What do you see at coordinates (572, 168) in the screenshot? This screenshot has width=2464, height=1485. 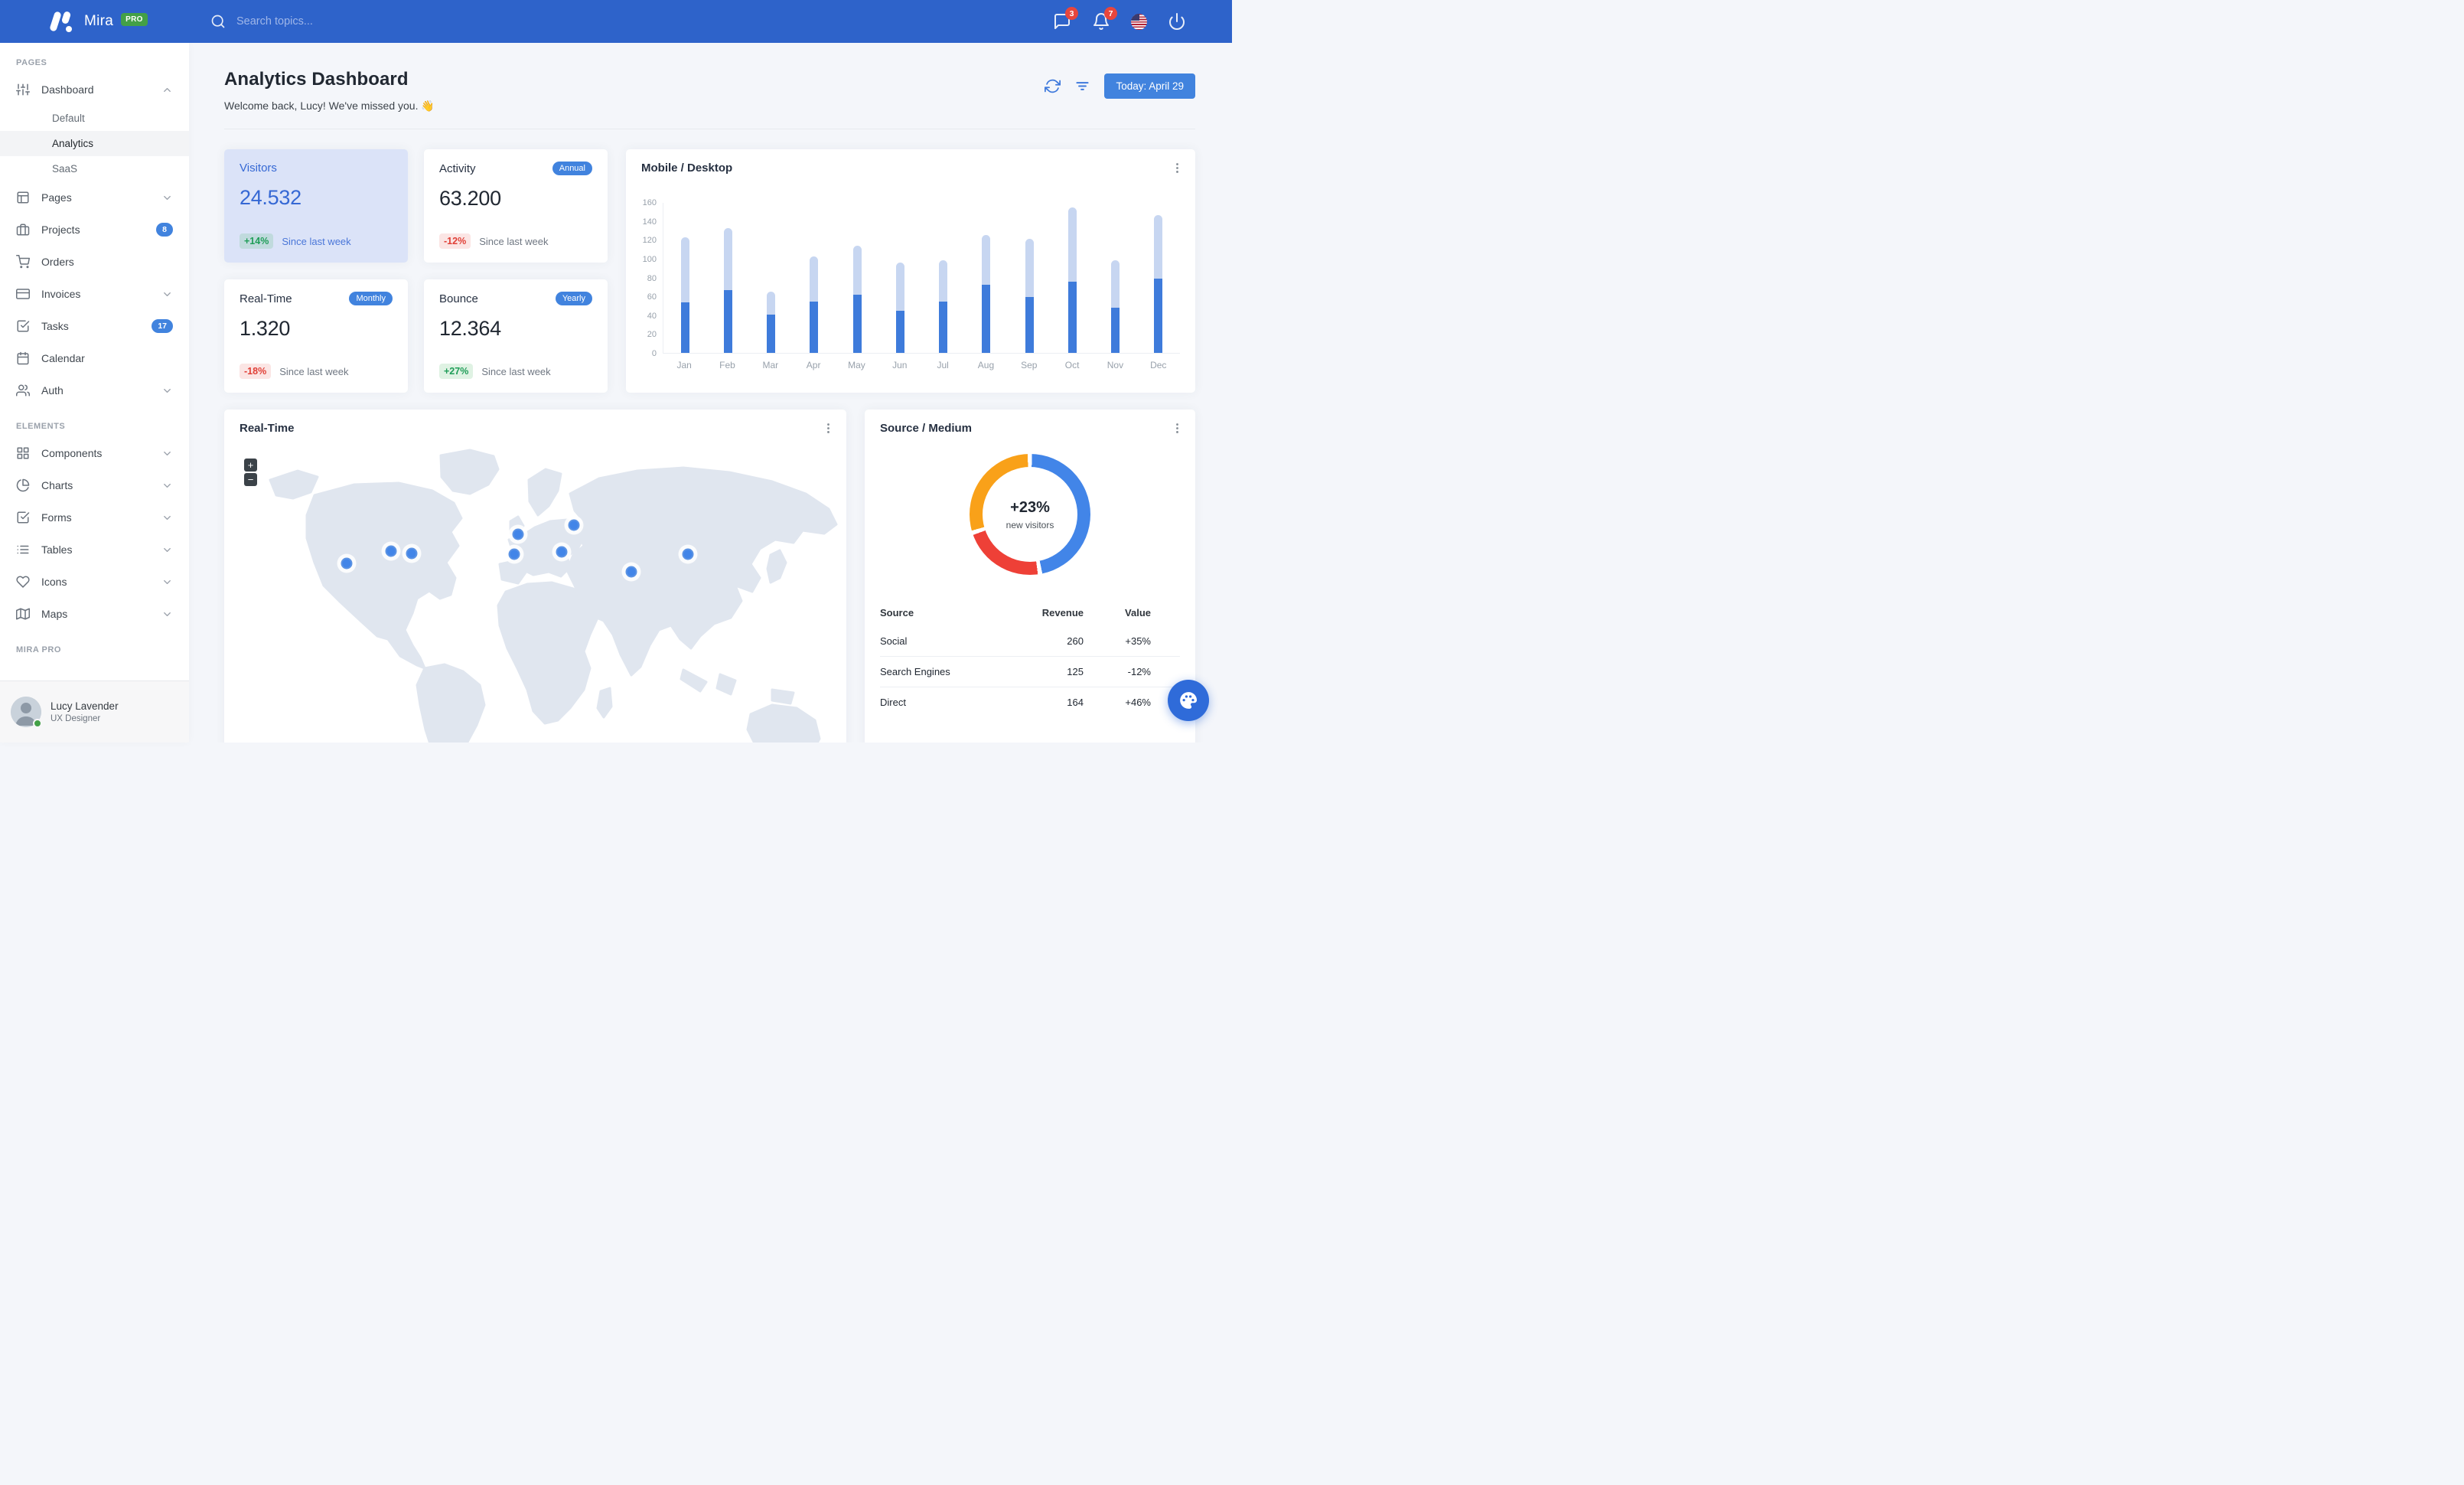 I see `stat-period-badge: Annual` at bounding box center [572, 168].